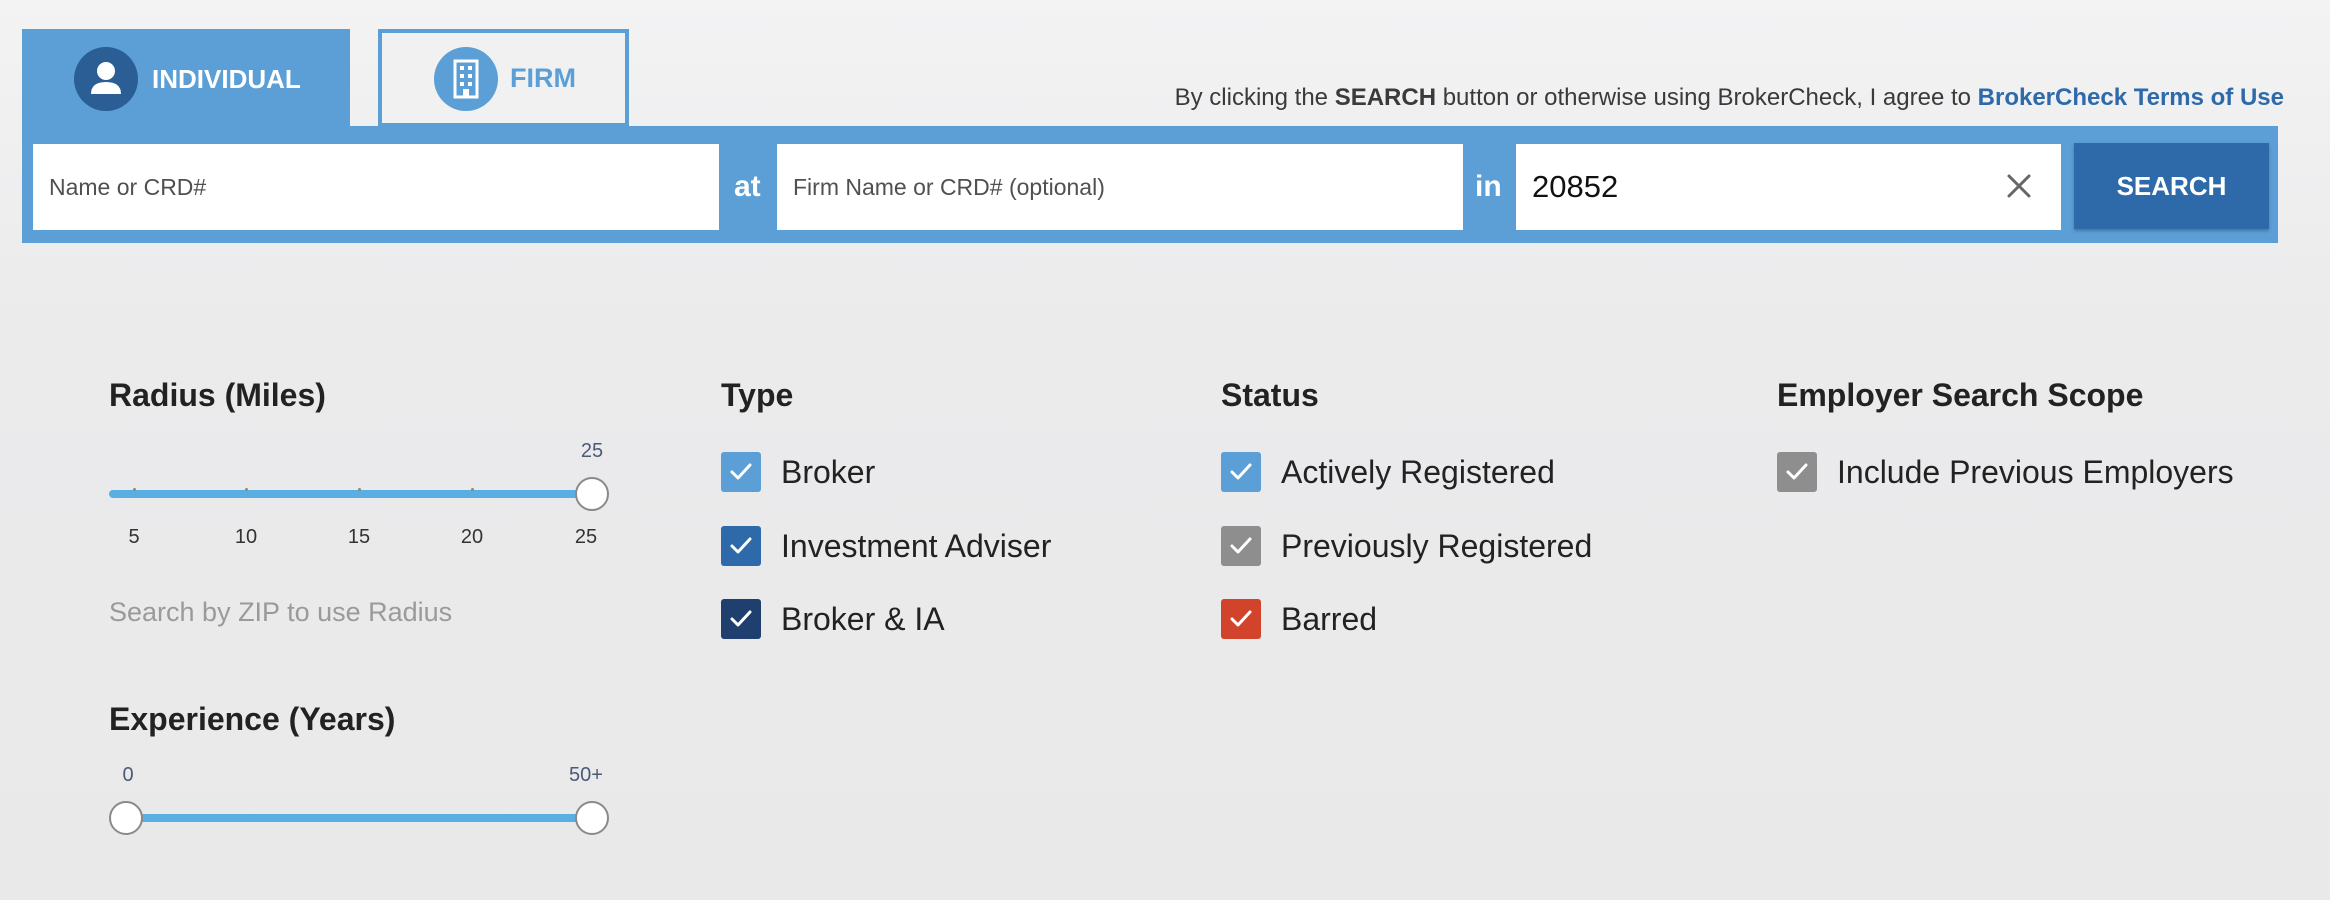  Describe the element at coordinates (2019, 186) in the screenshot. I see `close-icon` at that location.